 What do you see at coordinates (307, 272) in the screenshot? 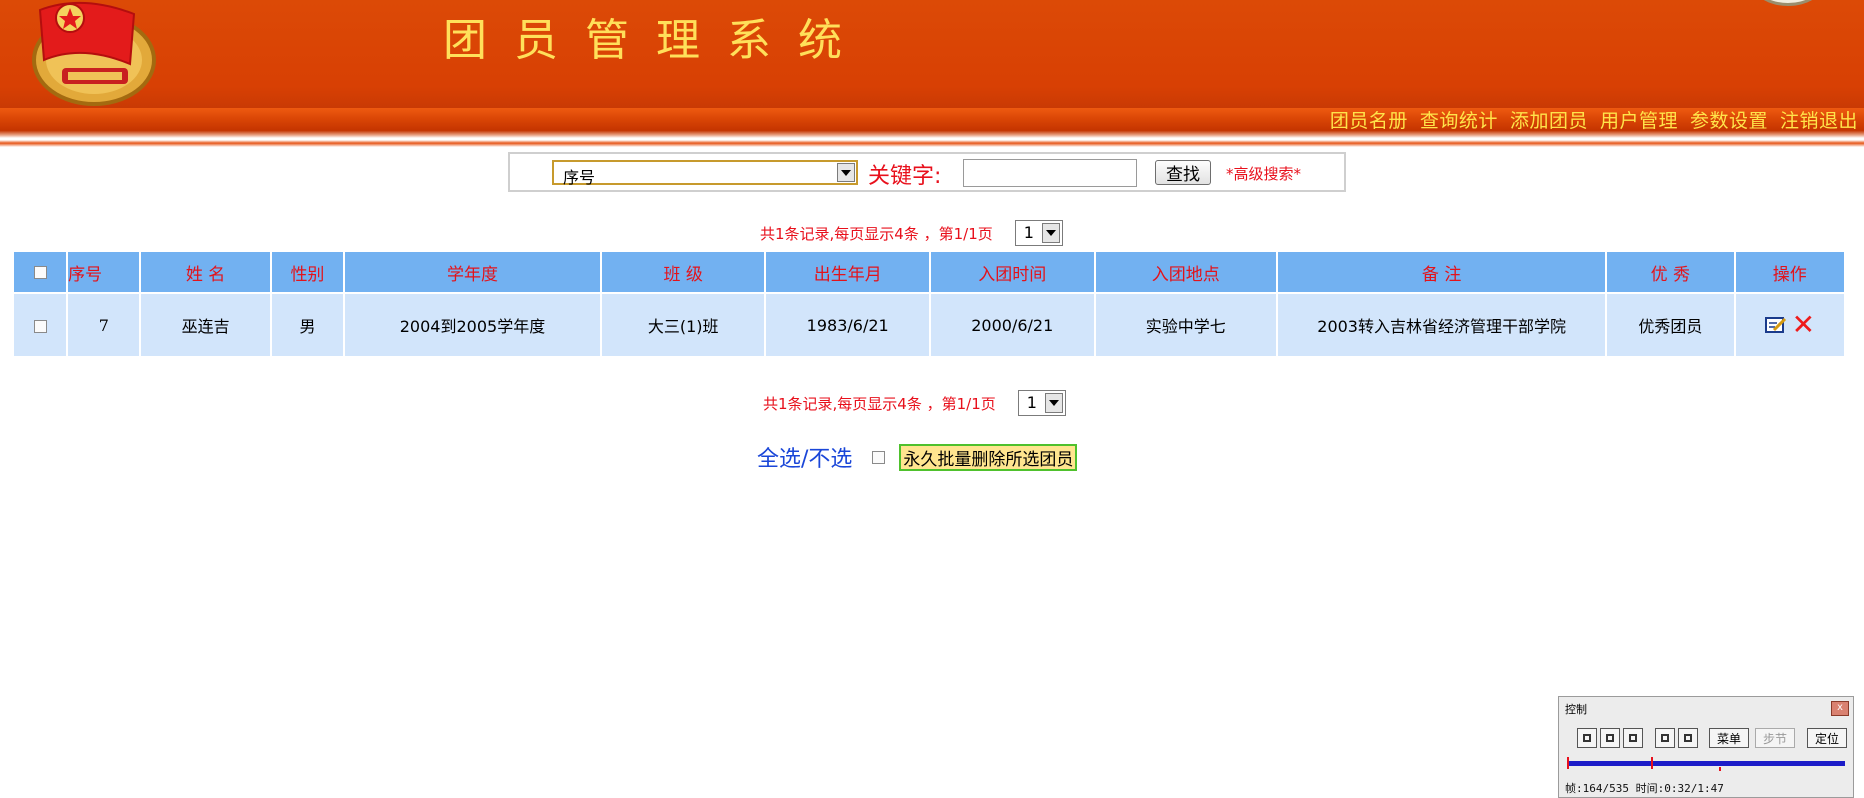
I see `col-header: 性别` at bounding box center [307, 272].